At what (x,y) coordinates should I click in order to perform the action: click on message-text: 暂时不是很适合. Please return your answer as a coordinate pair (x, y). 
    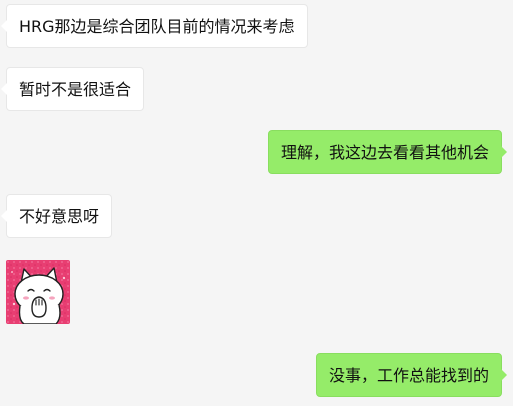
    Looking at the image, I should click on (75, 89).